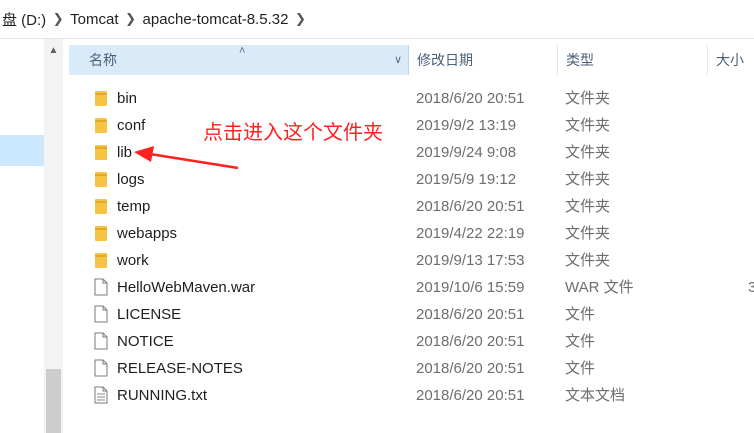 The width and height of the screenshot is (754, 433). Describe the element at coordinates (242, 51) in the screenshot. I see `sort-ascending-icon: ˄` at that location.